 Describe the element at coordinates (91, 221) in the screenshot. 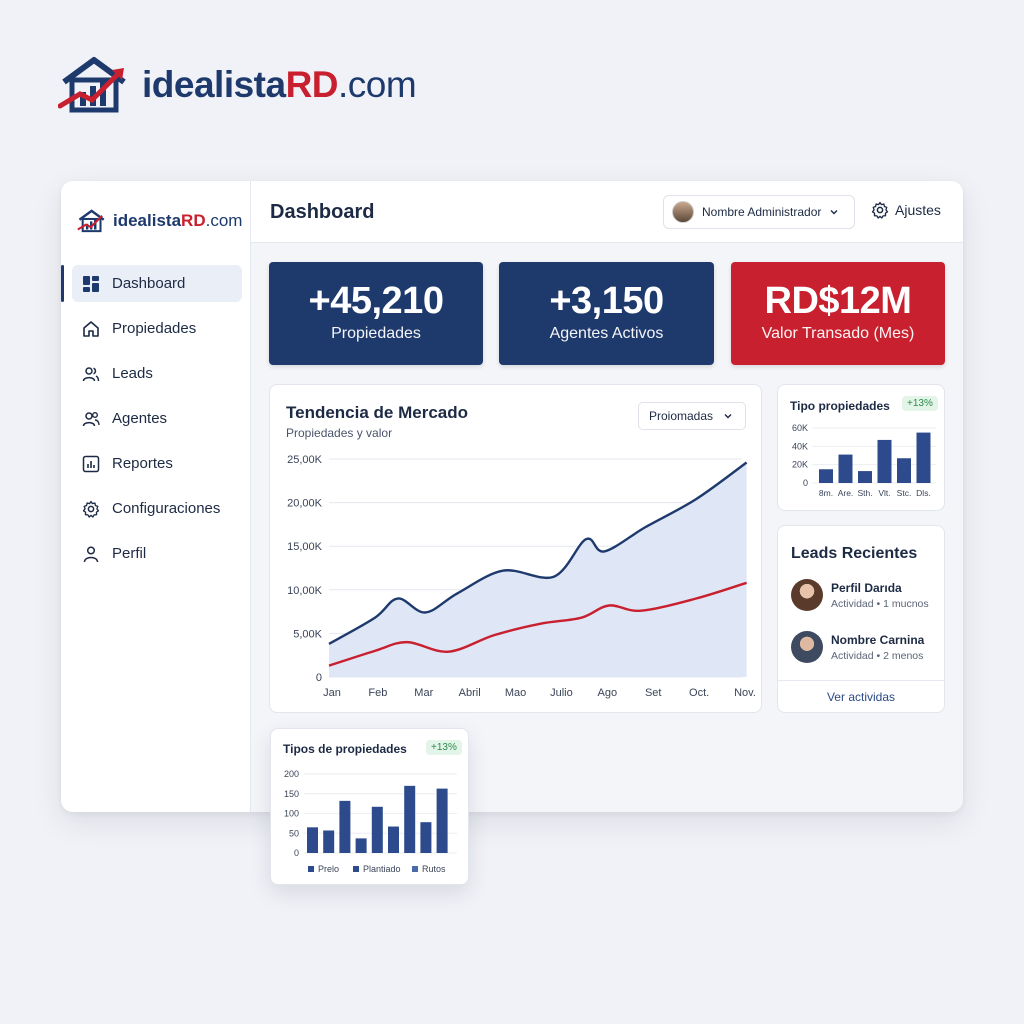

I see `brand-house-chart-icon` at that location.